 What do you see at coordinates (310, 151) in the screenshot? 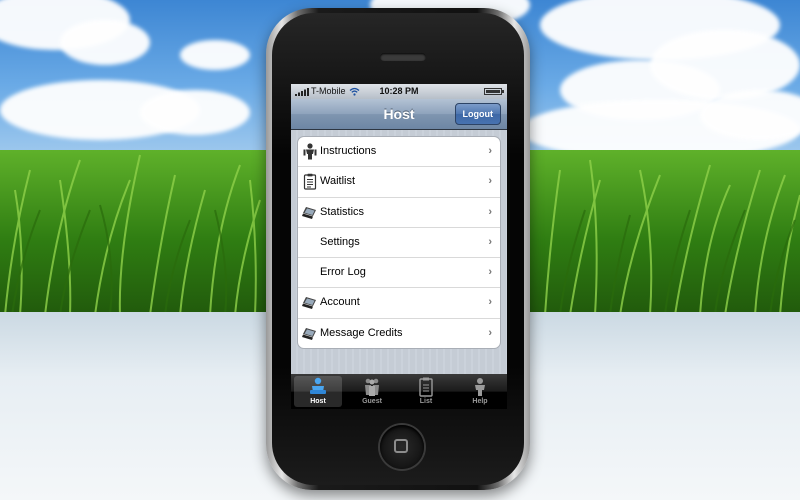
I see `person-icon` at bounding box center [310, 151].